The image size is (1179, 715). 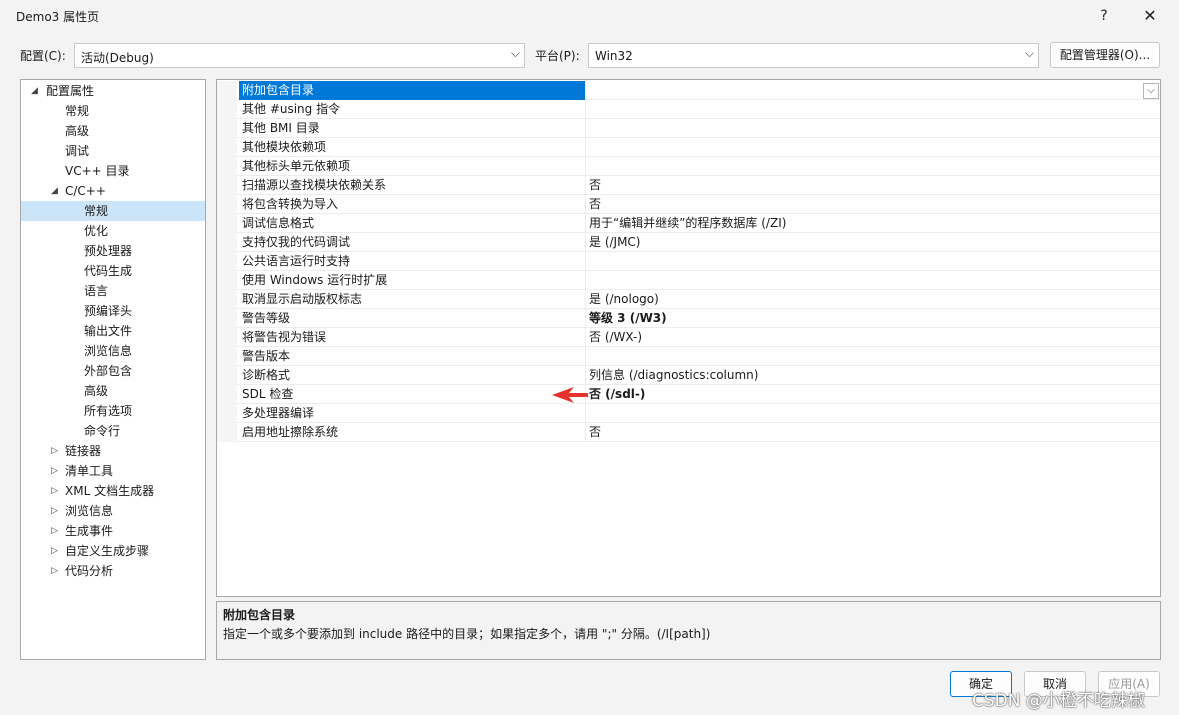 I want to click on property-name: 其他标头单元依赖项, so click(x=412, y=166).